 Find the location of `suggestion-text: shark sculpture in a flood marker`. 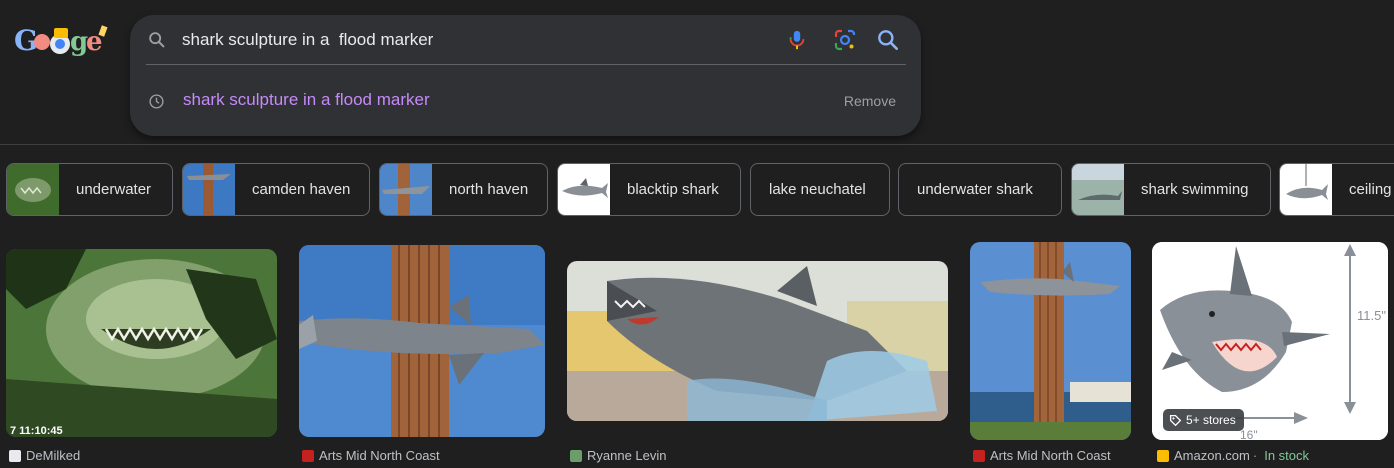

suggestion-text: shark sculpture in a flood marker is located at coordinates (306, 100).